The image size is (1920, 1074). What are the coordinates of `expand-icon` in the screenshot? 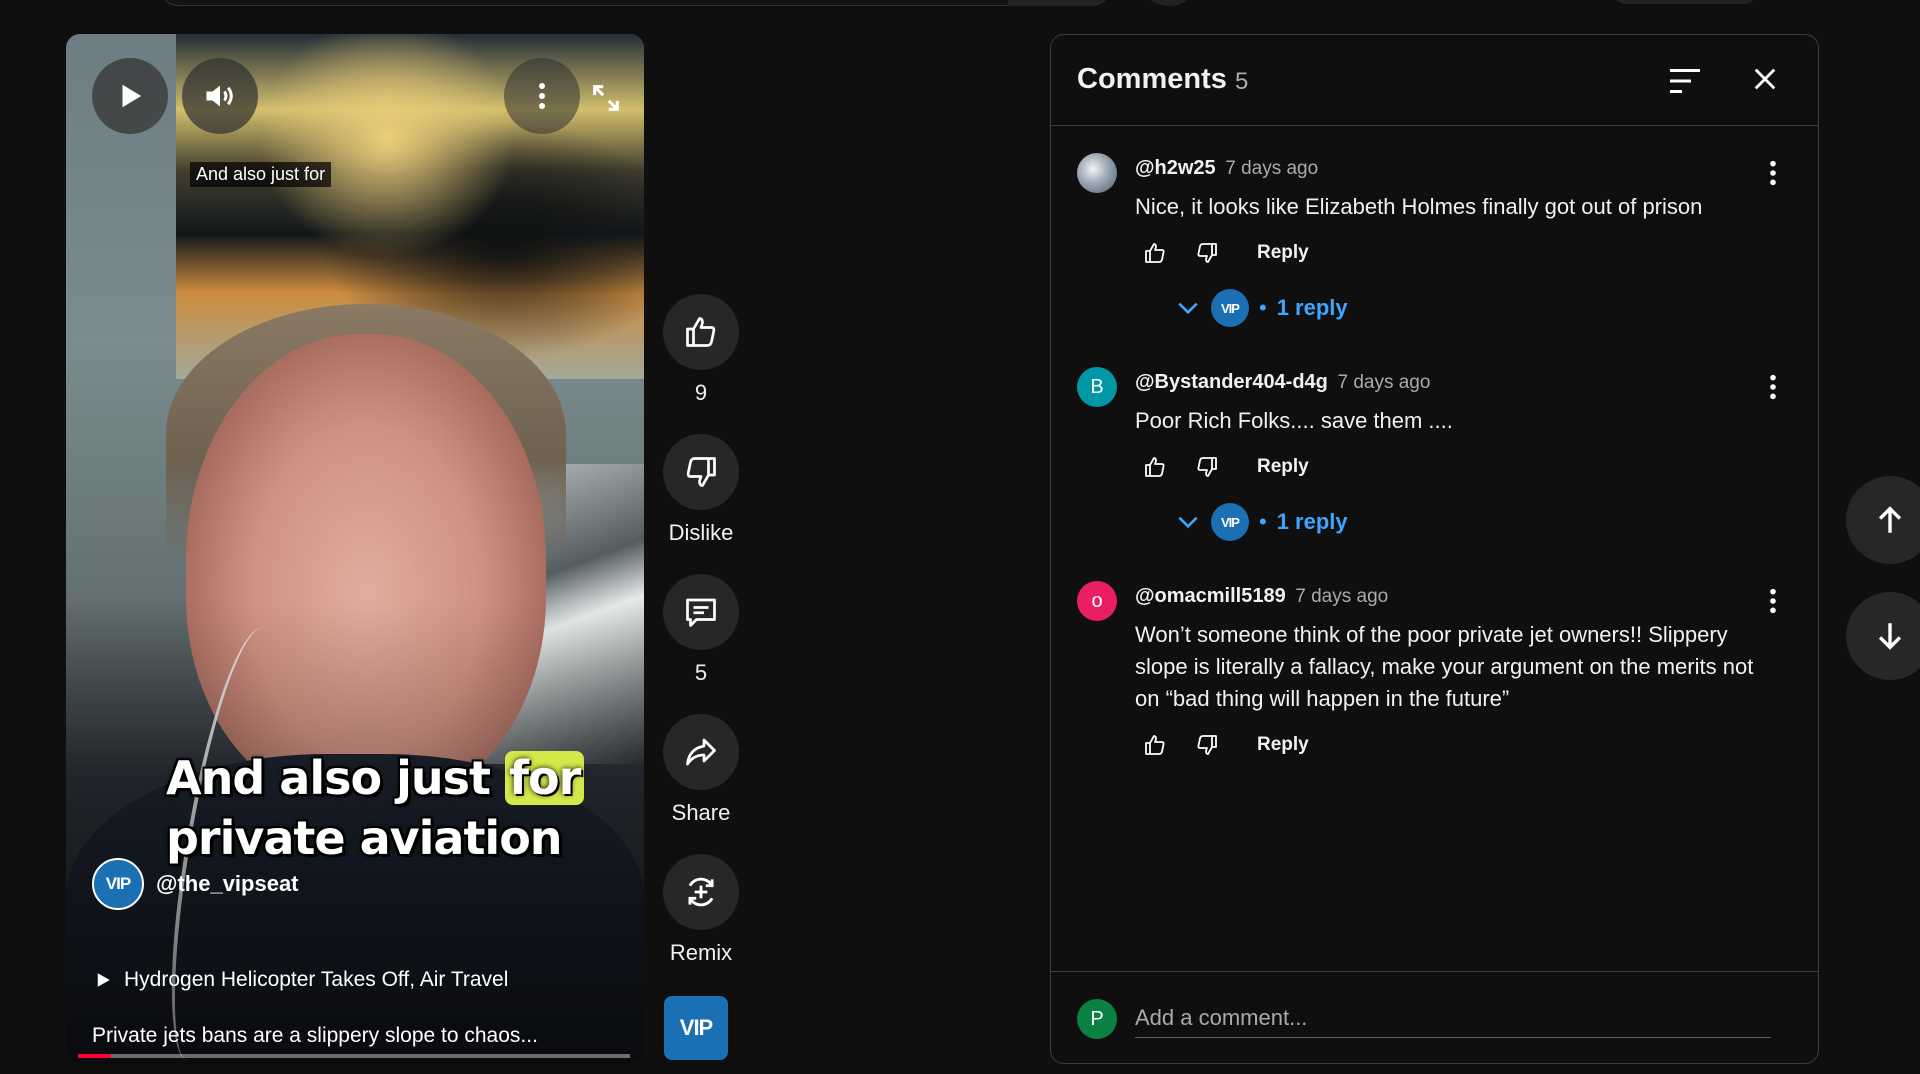 It's located at (606, 98).